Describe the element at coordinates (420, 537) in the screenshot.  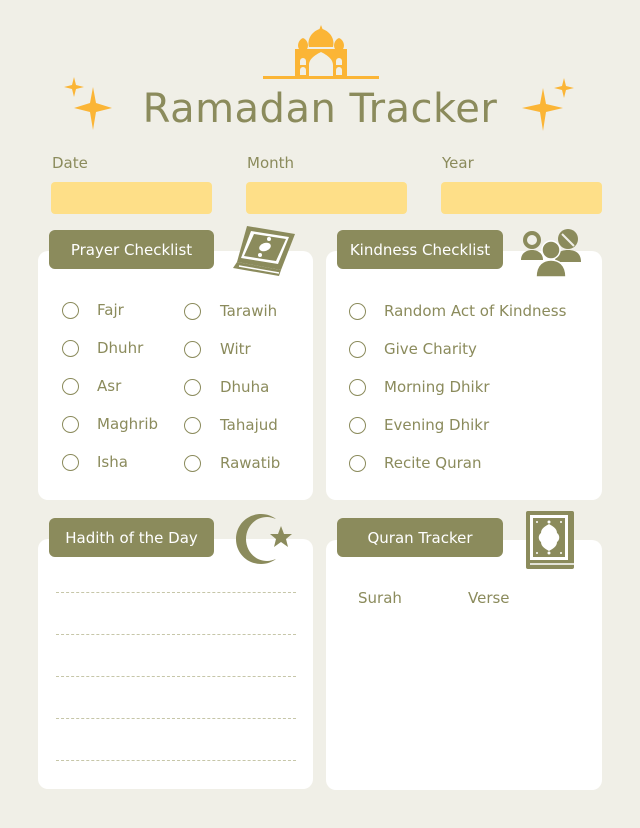
I see `quran-tracker-title: Quran Tracker` at that location.